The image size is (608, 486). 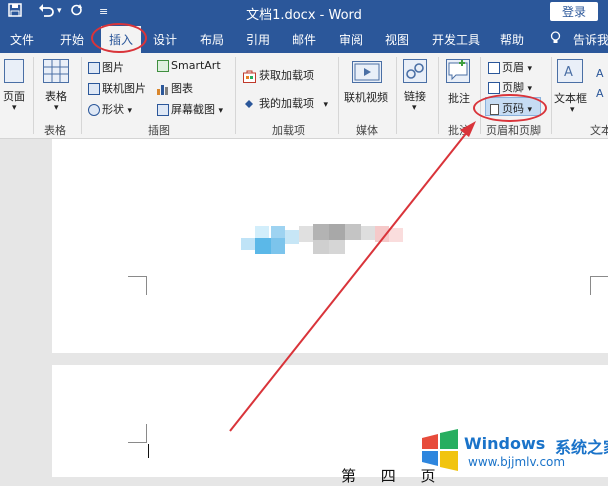 What do you see at coordinates (517, 462) in the screenshot?
I see `watermark-url: www.bjjmlv.com` at bounding box center [517, 462].